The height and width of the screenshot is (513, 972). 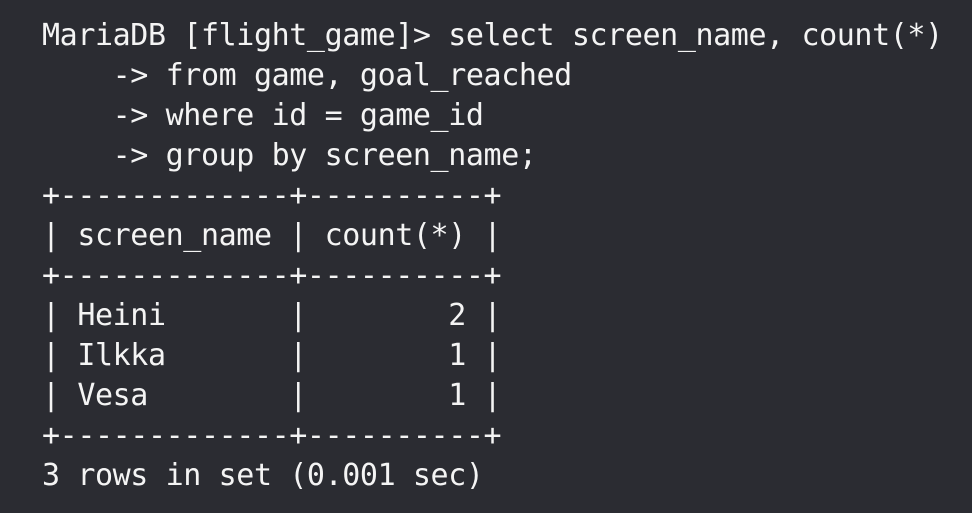 What do you see at coordinates (289, 155) in the screenshot?
I see `query-continuation-line: -> group by screen_name;` at bounding box center [289, 155].